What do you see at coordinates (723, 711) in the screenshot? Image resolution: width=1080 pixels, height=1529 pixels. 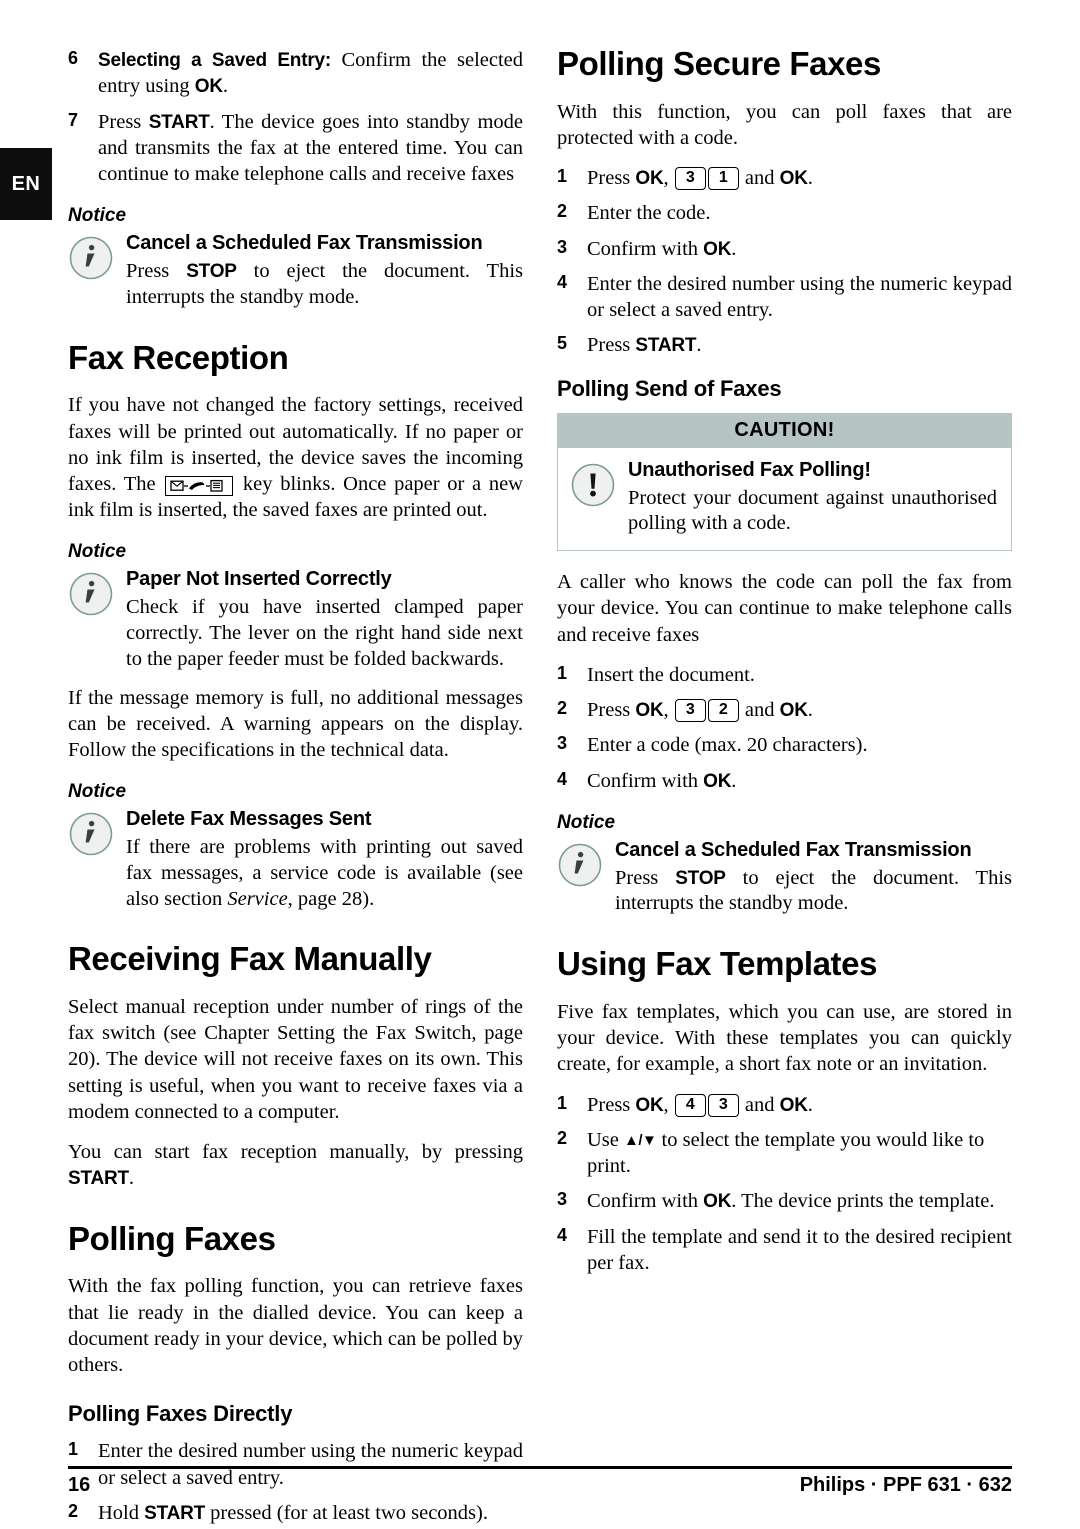 I see `keypad-key-2: 2` at bounding box center [723, 711].